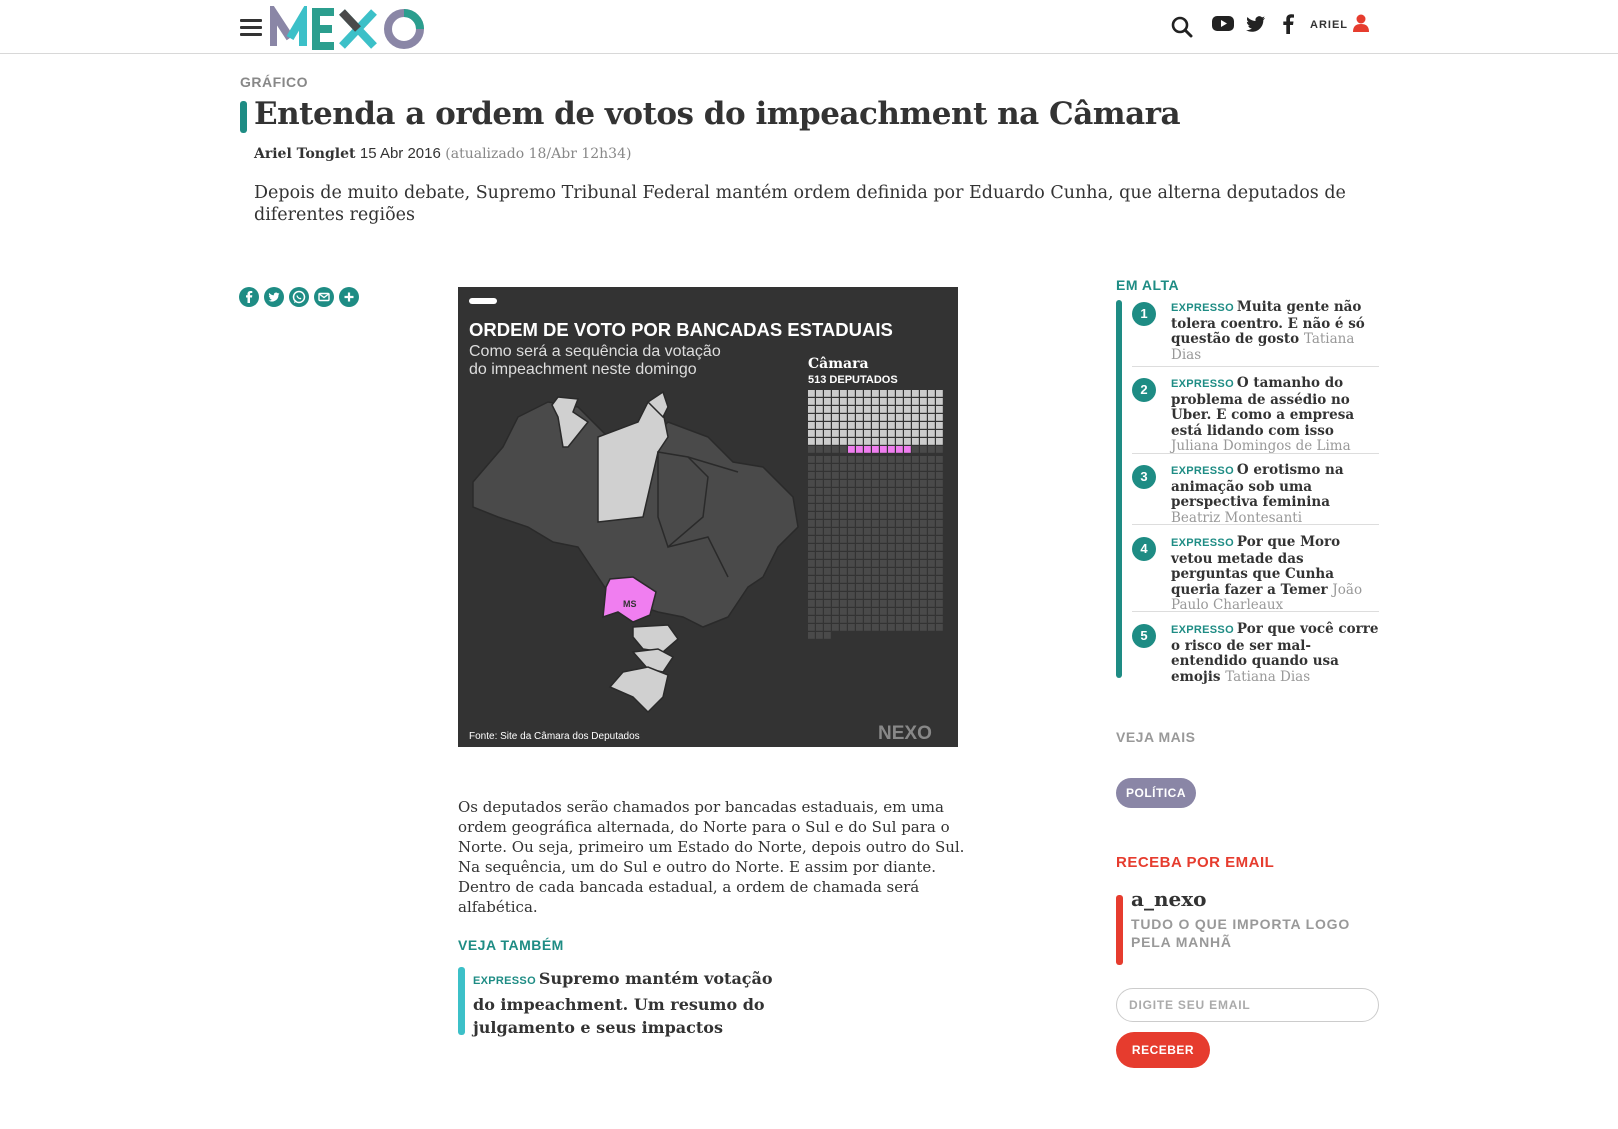 The width and height of the screenshot is (1618, 1129). What do you see at coordinates (349, 297) in the screenshot?
I see `plus-share-icon` at bounding box center [349, 297].